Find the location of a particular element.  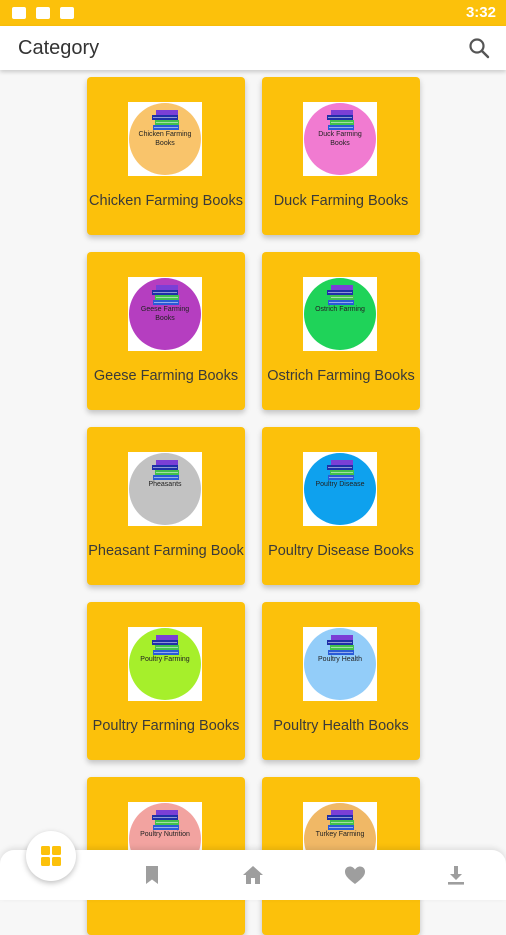

favorites-button is located at coordinates (355, 875).